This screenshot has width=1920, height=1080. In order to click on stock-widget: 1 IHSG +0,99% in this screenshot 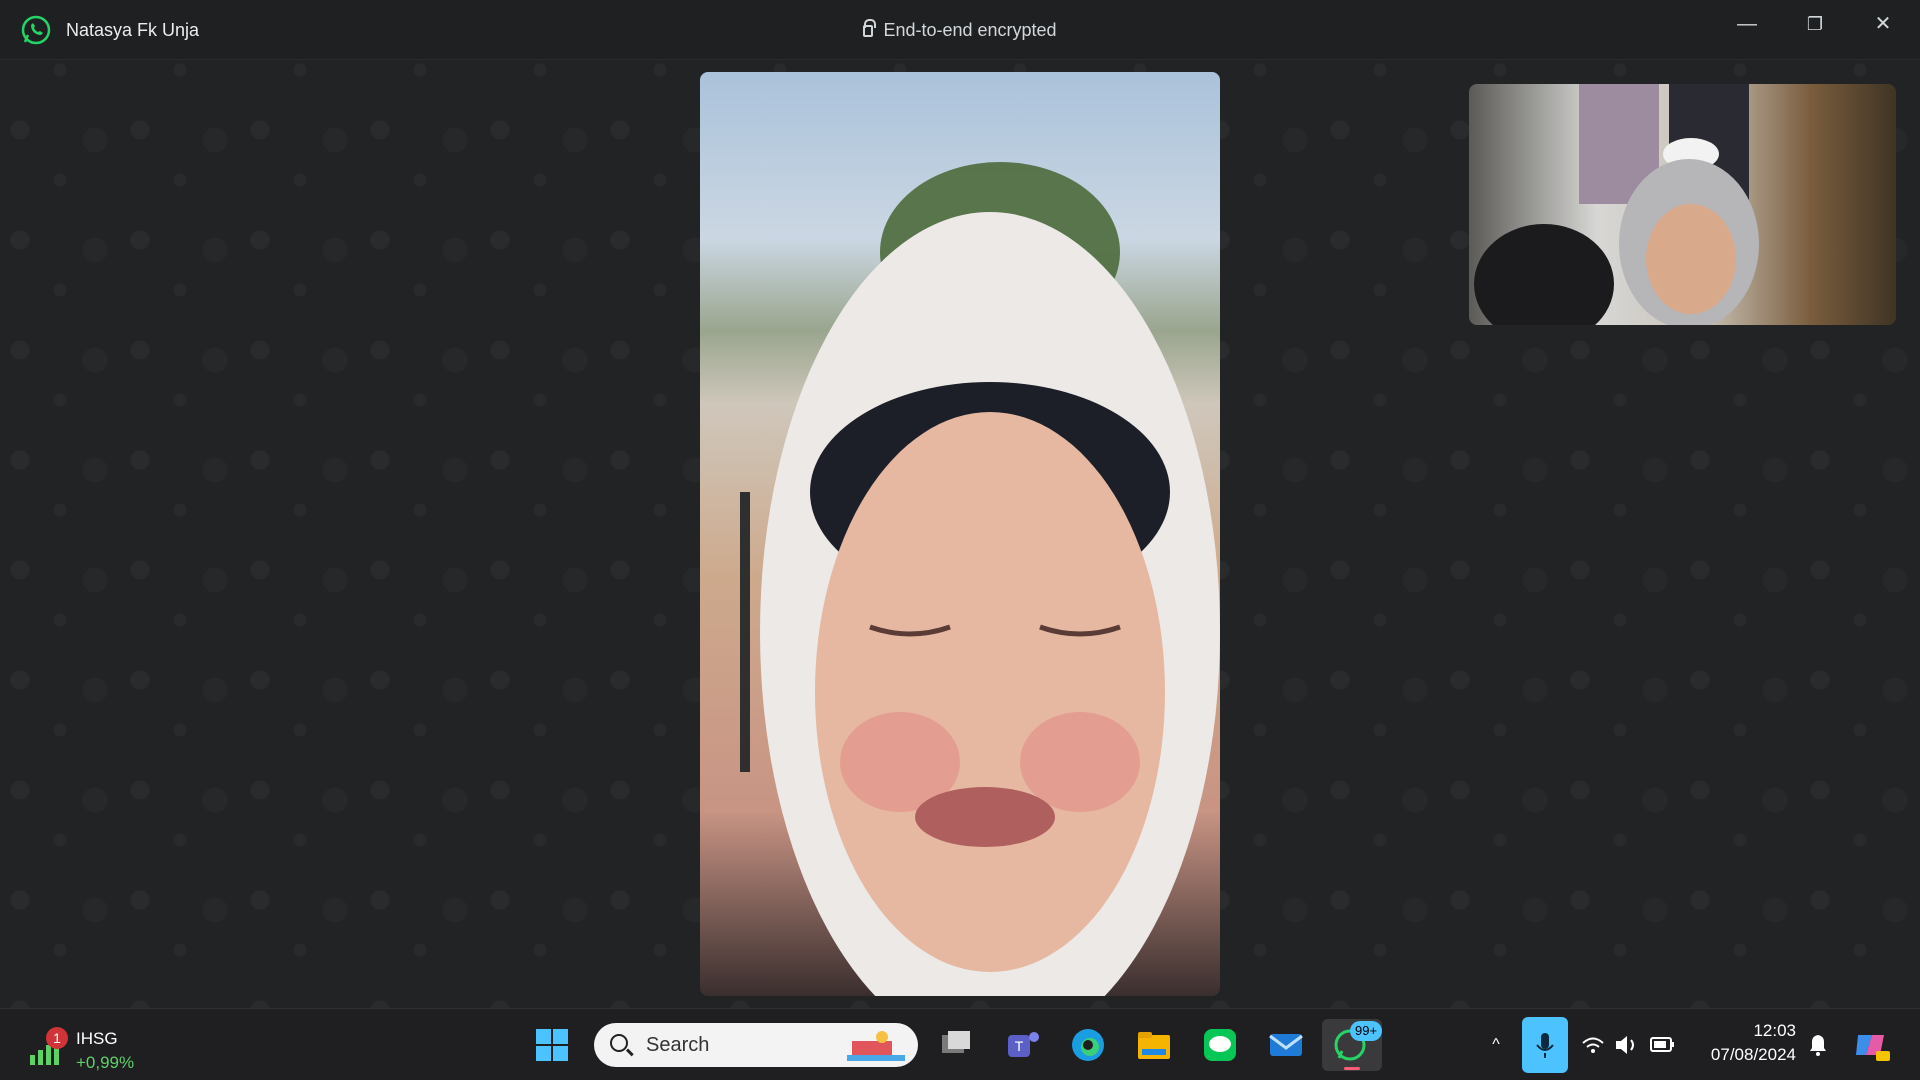, I will do `click(88, 1046)`.